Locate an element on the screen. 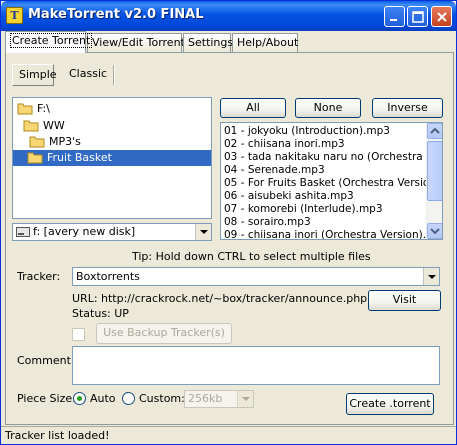 The width and height of the screenshot is (457, 445). tree-item-f-drive: F:\ is located at coordinates (32, 109).